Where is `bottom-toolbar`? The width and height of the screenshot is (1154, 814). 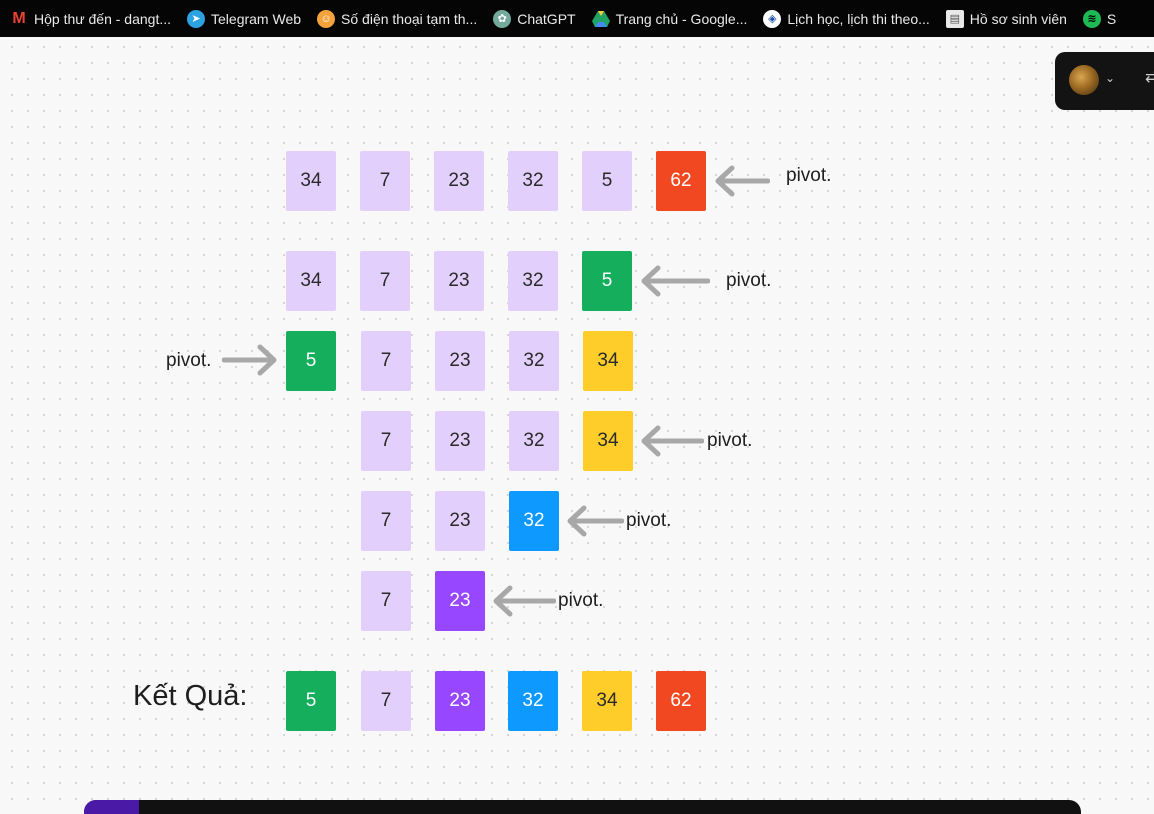
bottom-toolbar is located at coordinates (582, 807).